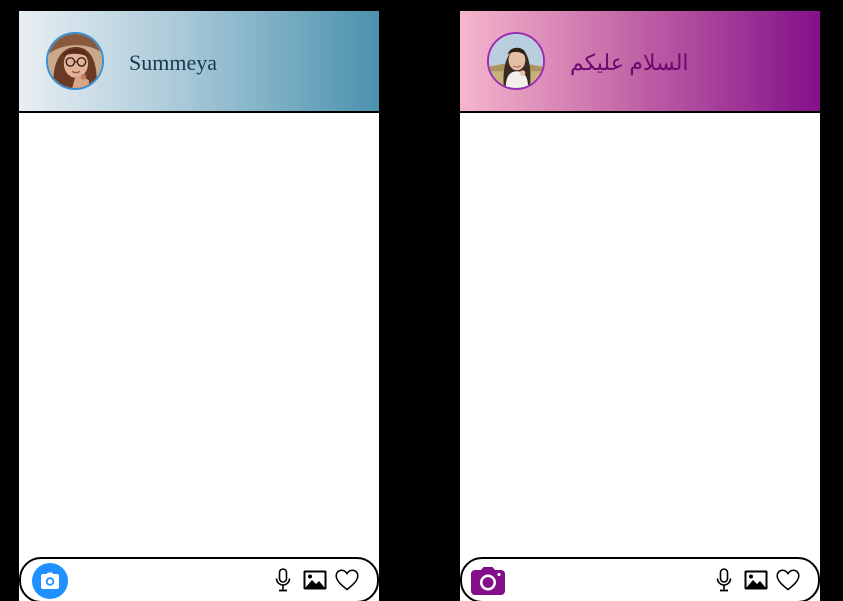 This screenshot has width=843, height=601. What do you see at coordinates (173, 62) in the screenshot?
I see `contact-name: Summeya` at bounding box center [173, 62].